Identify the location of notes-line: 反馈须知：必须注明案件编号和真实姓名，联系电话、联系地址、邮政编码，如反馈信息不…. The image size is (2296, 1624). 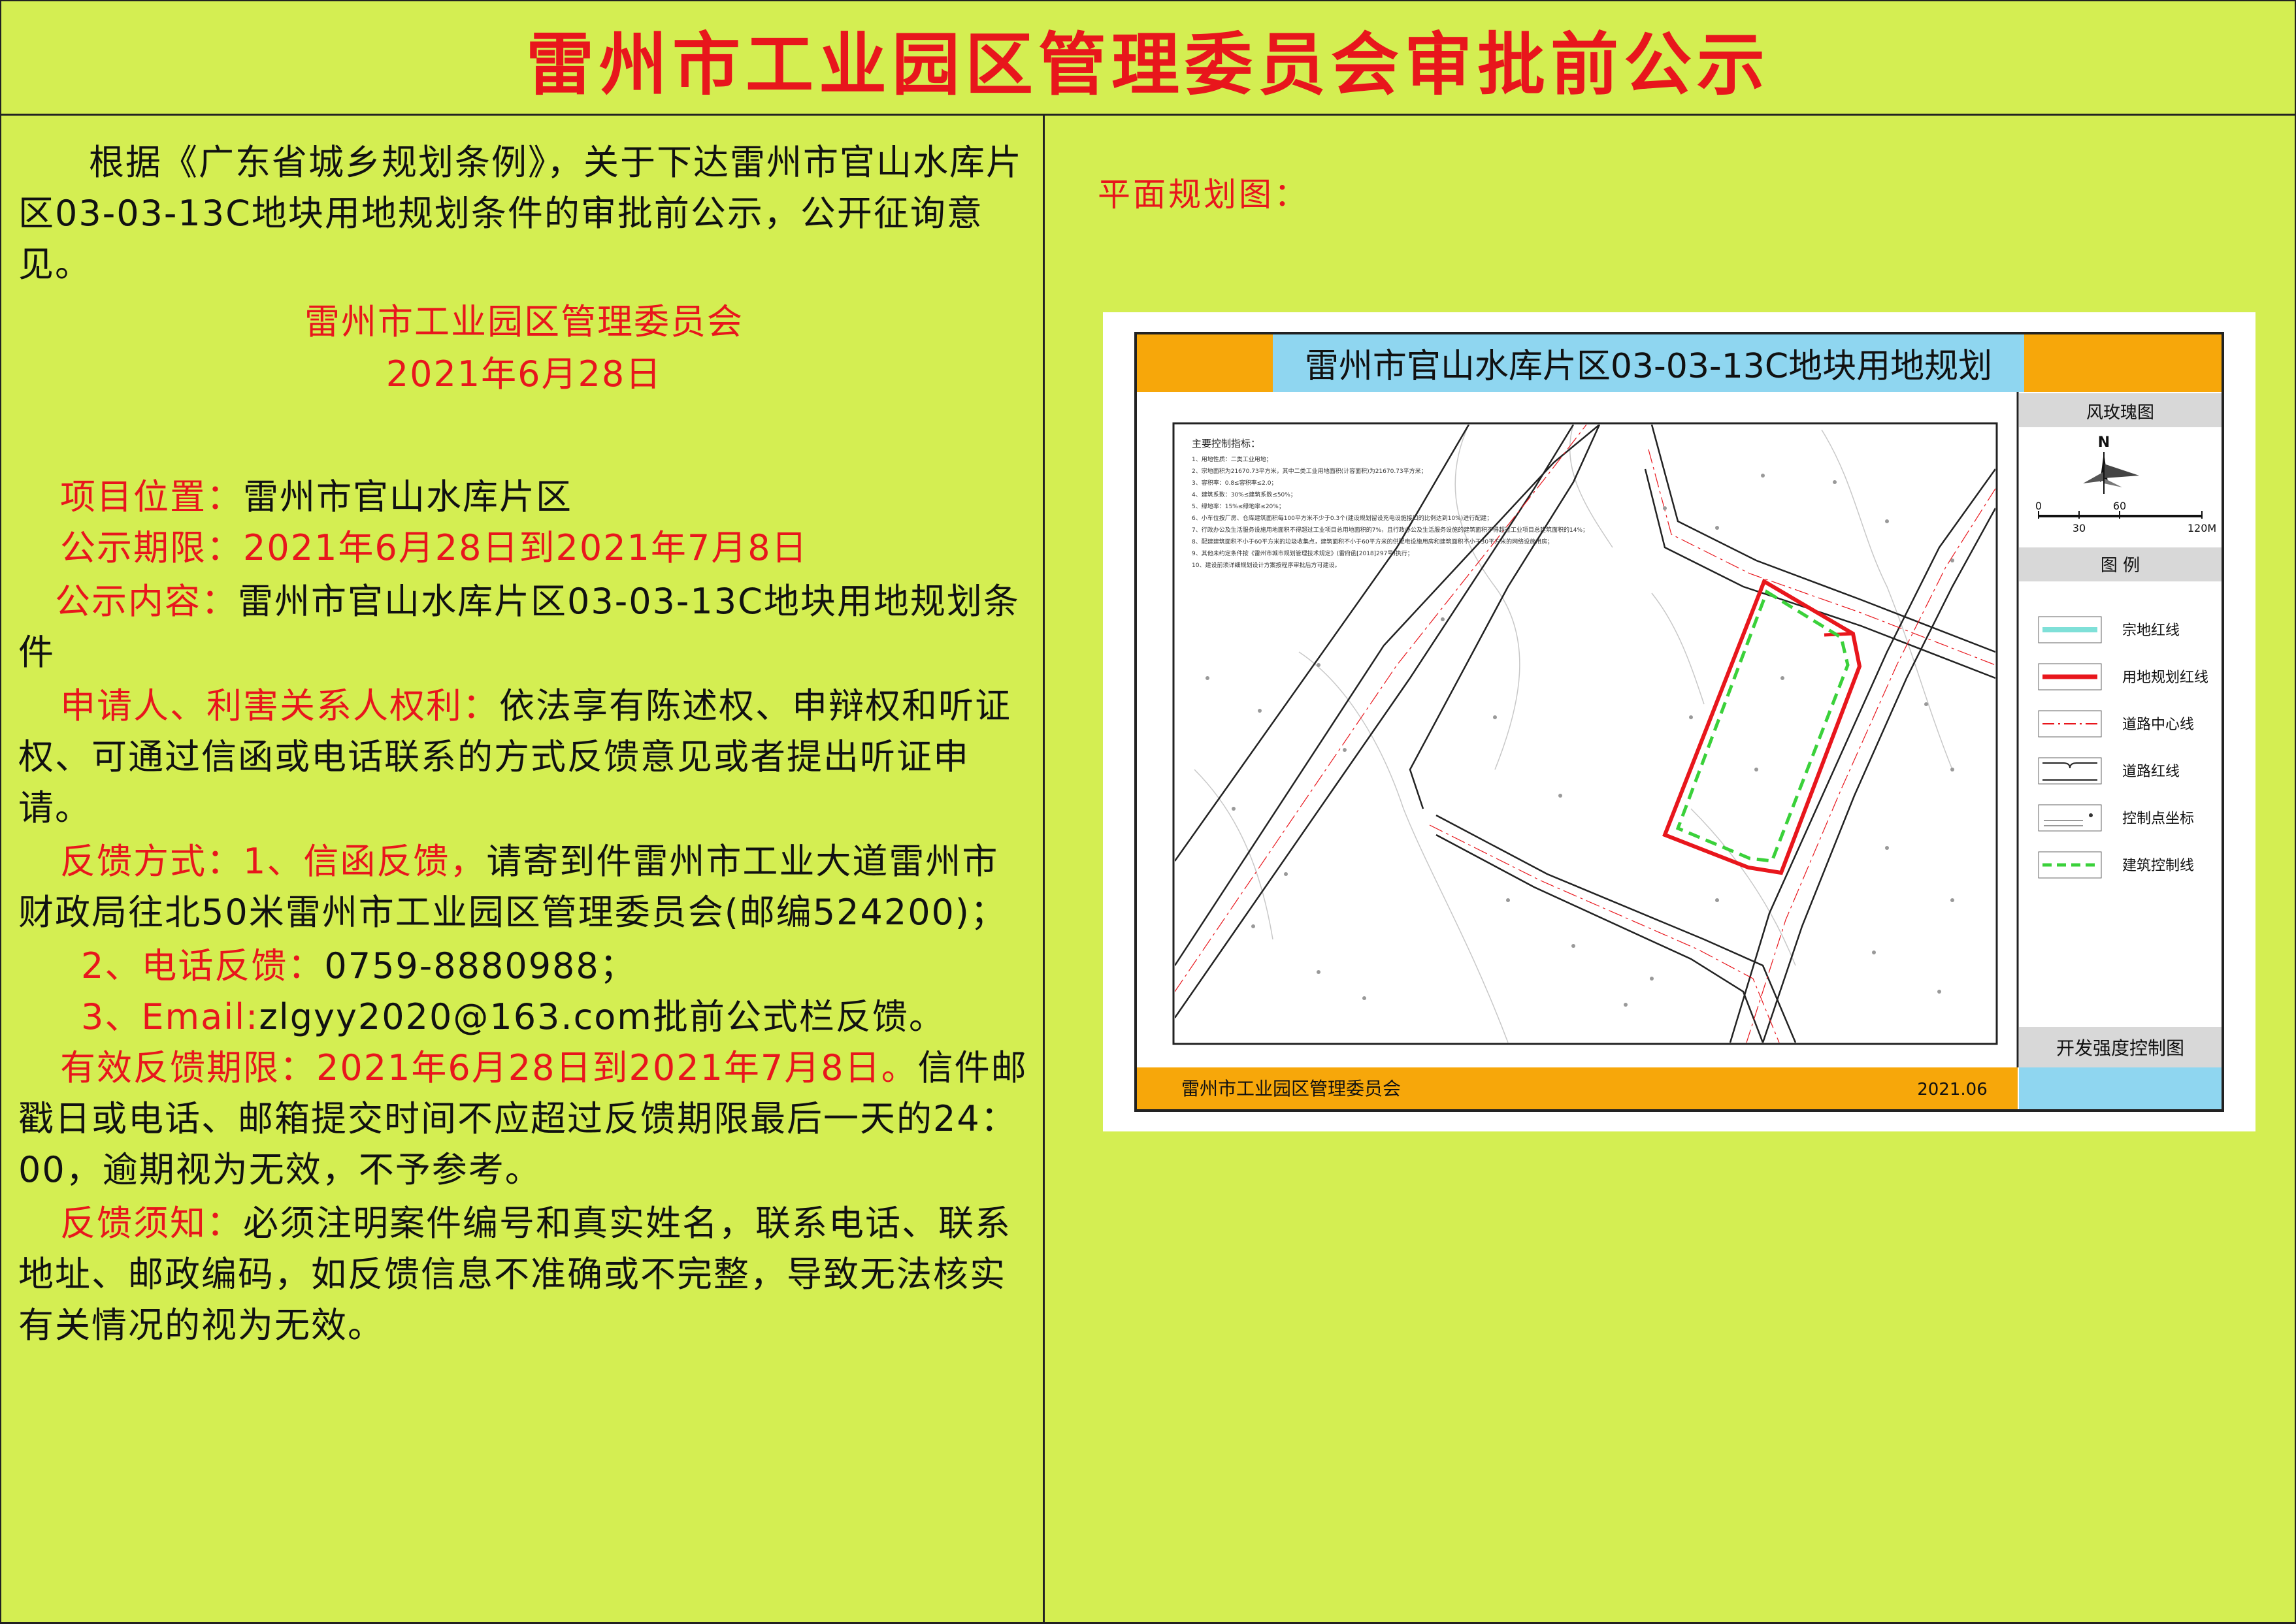
(524, 1274).